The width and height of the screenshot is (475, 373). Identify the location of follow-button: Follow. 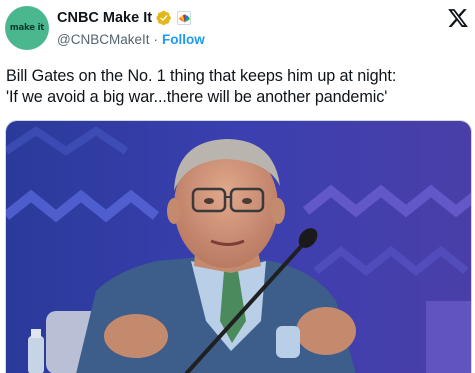
(183, 39).